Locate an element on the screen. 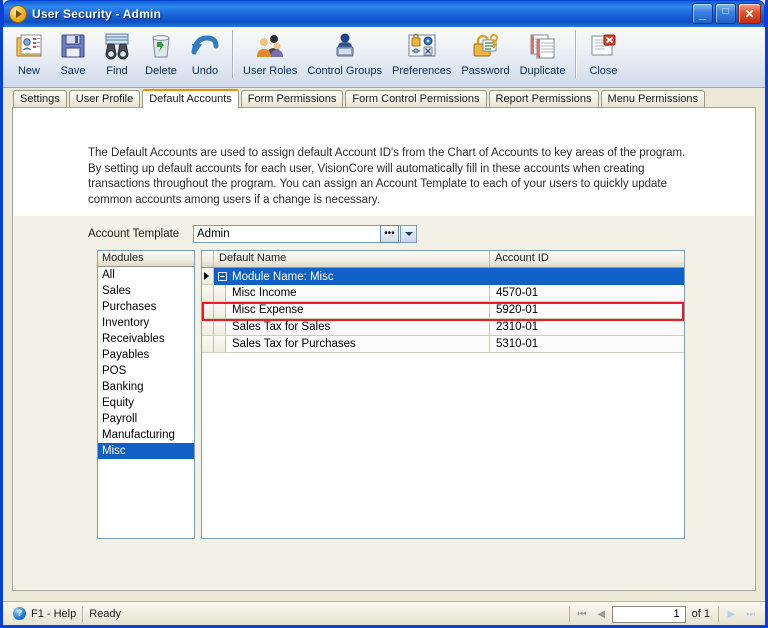 This screenshot has height=628, width=768. close-button: ✕ is located at coordinates (749, 13).